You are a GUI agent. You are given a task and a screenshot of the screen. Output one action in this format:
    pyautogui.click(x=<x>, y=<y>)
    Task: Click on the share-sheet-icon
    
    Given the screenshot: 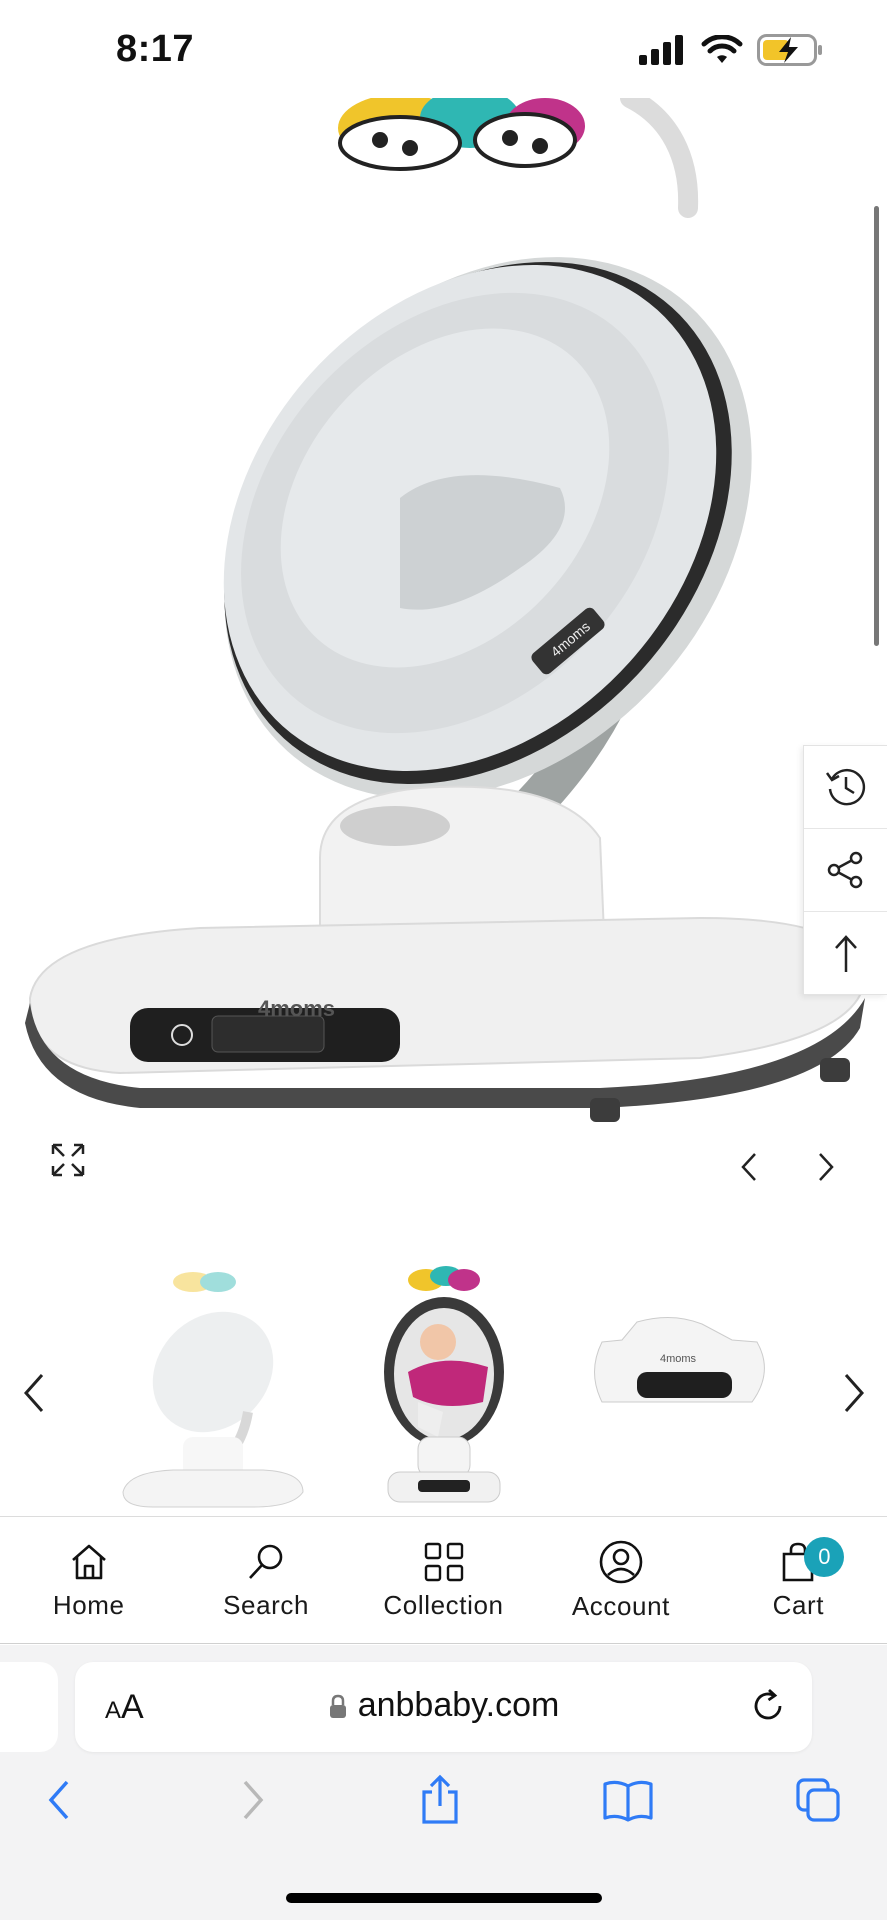 What is the action you would take?
    pyautogui.click(x=440, y=1799)
    